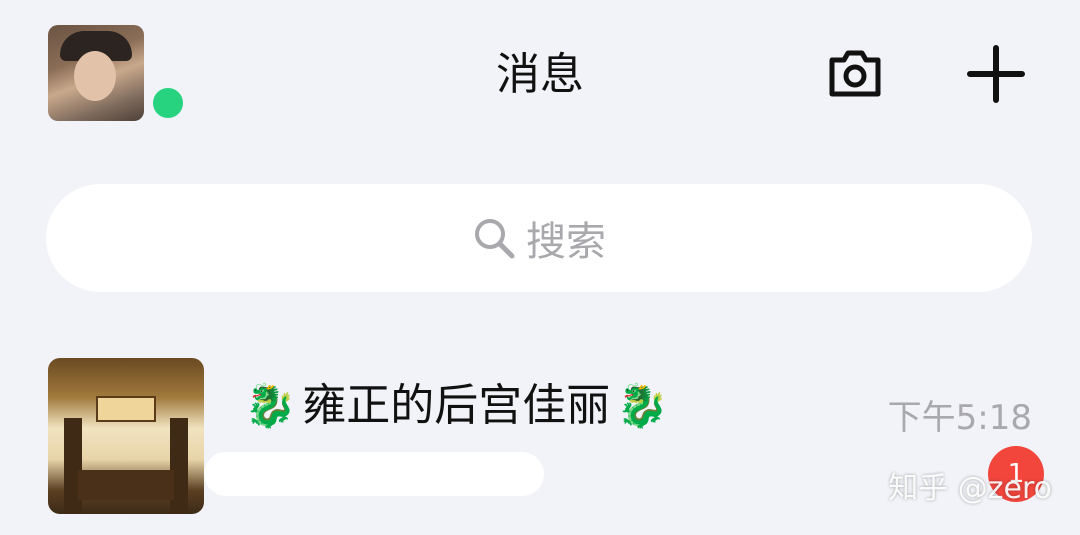 The height and width of the screenshot is (535, 1080). What do you see at coordinates (95, 76) in the screenshot?
I see `avatar-face` at bounding box center [95, 76].